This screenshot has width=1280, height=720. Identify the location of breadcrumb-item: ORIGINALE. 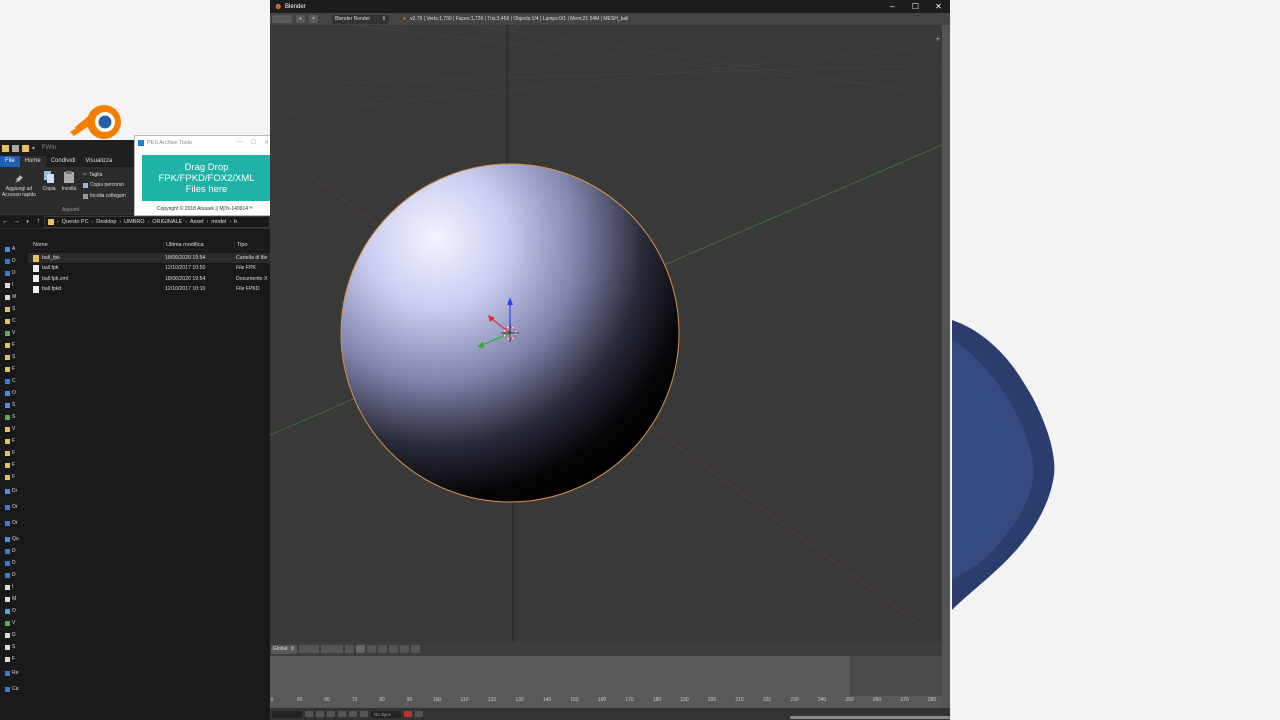
(167, 222).